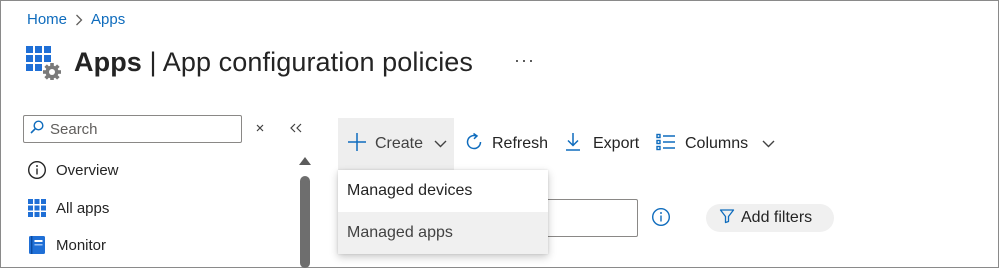 The image size is (999, 268). What do you see at coordinates (44, 62) in the screenshot?
I see `apps-gear-icon` at bounding box center [44, 62].